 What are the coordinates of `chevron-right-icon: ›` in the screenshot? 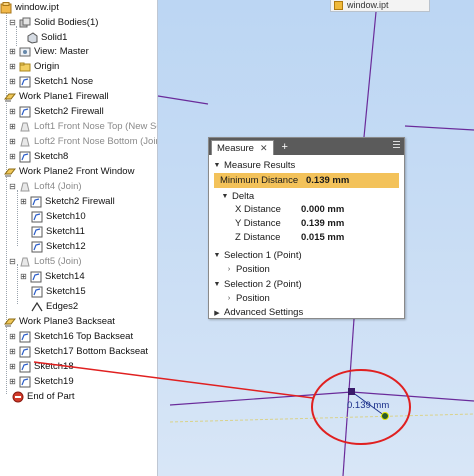 It's located at (229, 298).